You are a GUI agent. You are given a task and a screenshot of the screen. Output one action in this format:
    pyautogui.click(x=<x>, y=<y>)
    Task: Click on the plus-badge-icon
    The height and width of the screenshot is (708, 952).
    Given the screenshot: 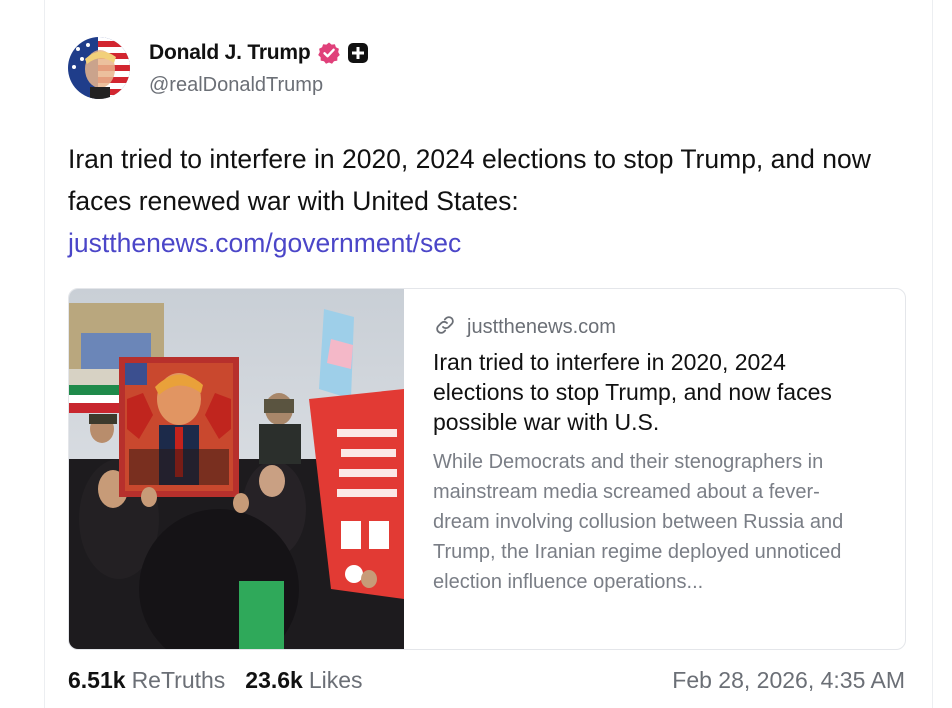 What is the action you would take?
    pyautogui.click(x=358, y=53)
    